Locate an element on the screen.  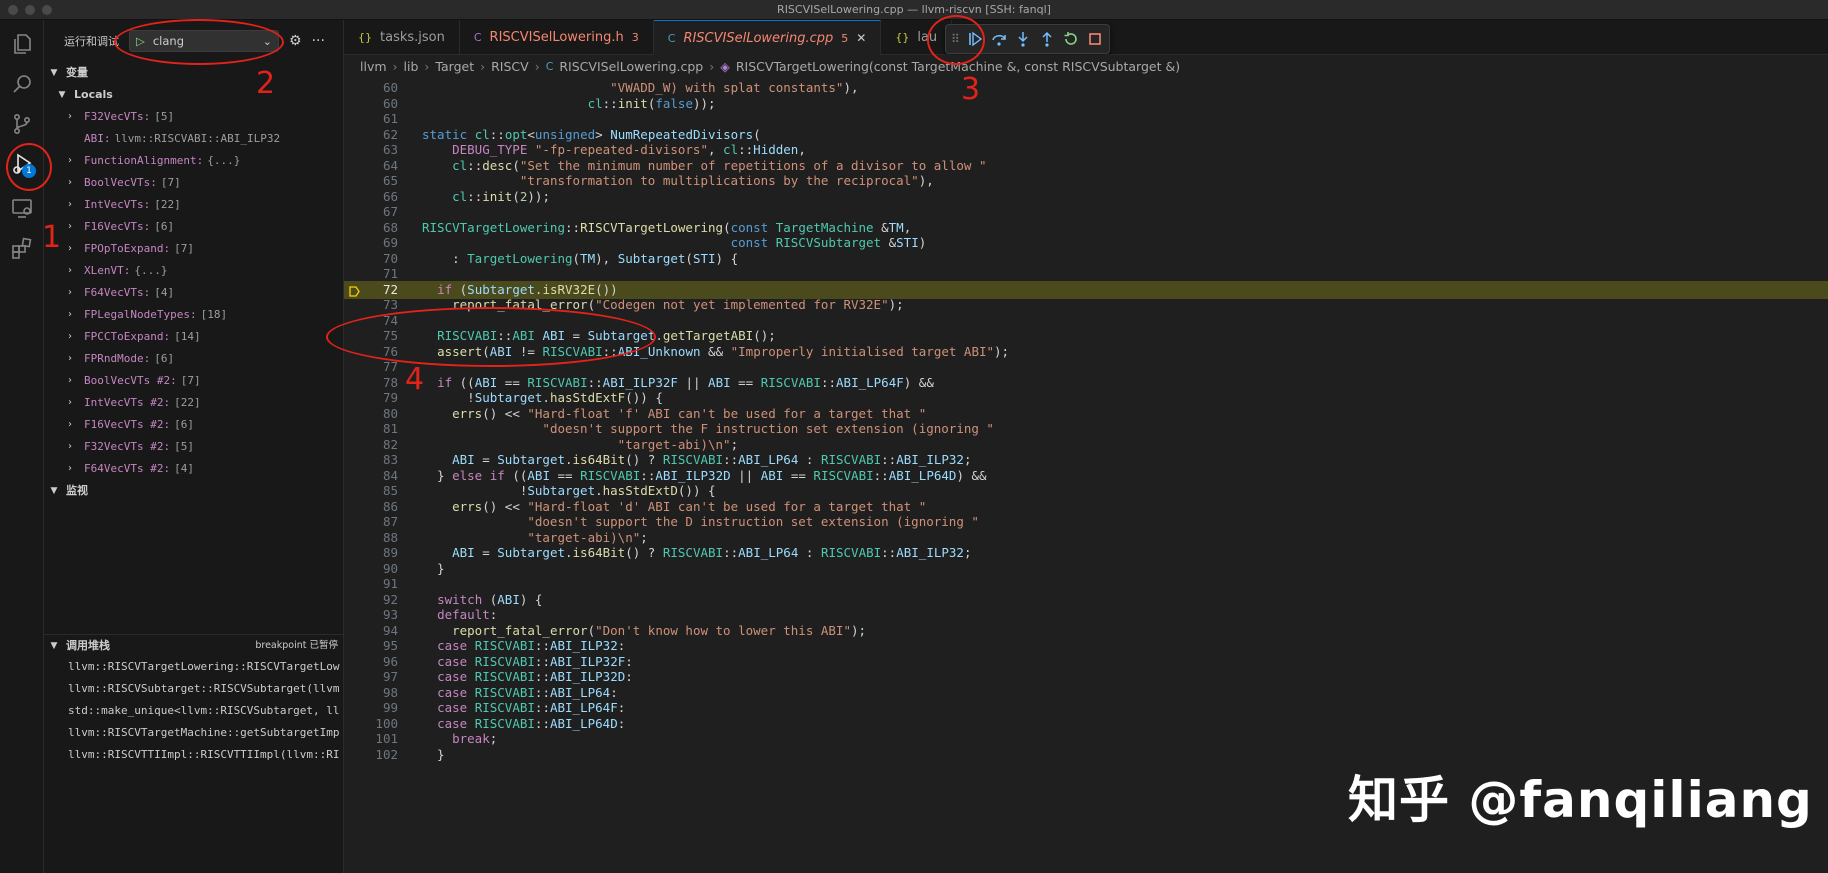
breadcrumb-item: llvm is located at coordinates (373, 66).